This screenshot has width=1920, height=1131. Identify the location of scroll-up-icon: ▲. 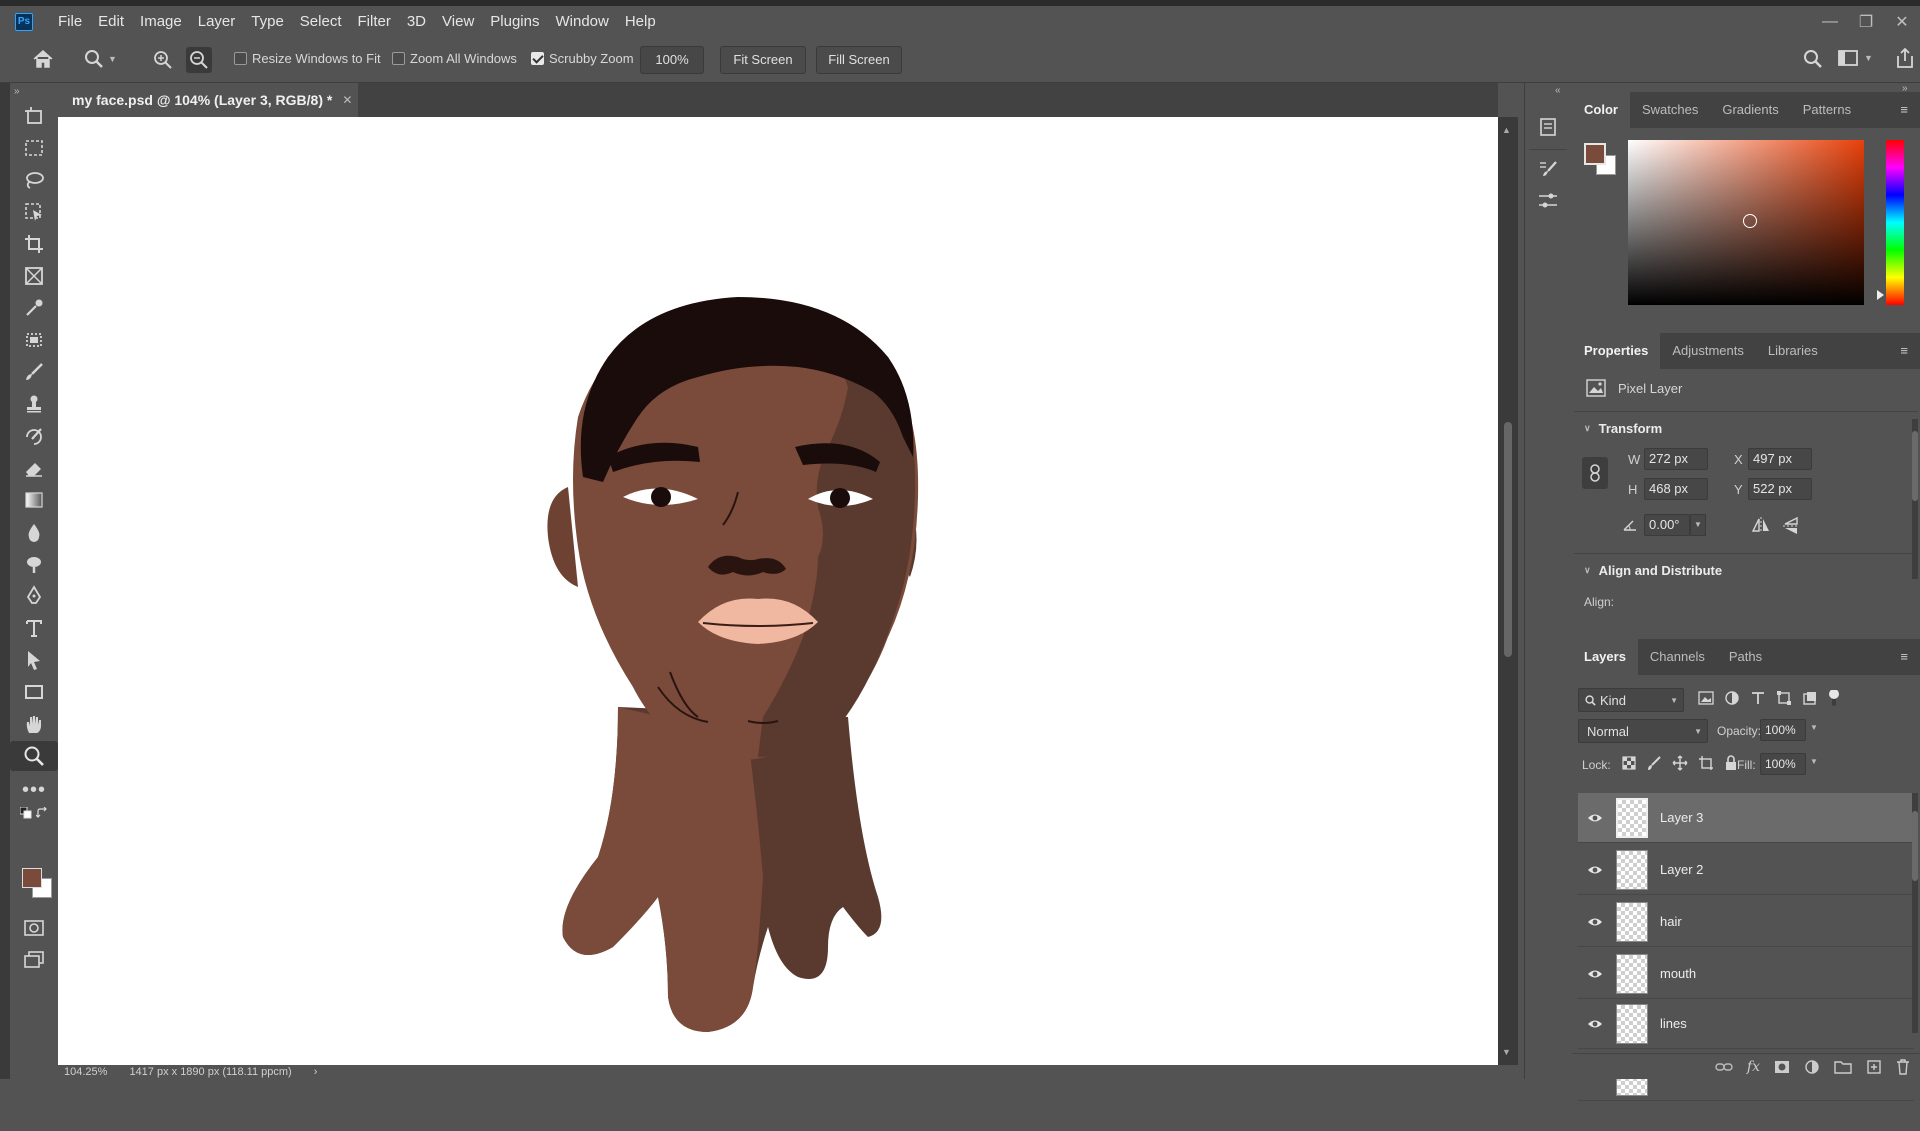
(1506, 130).